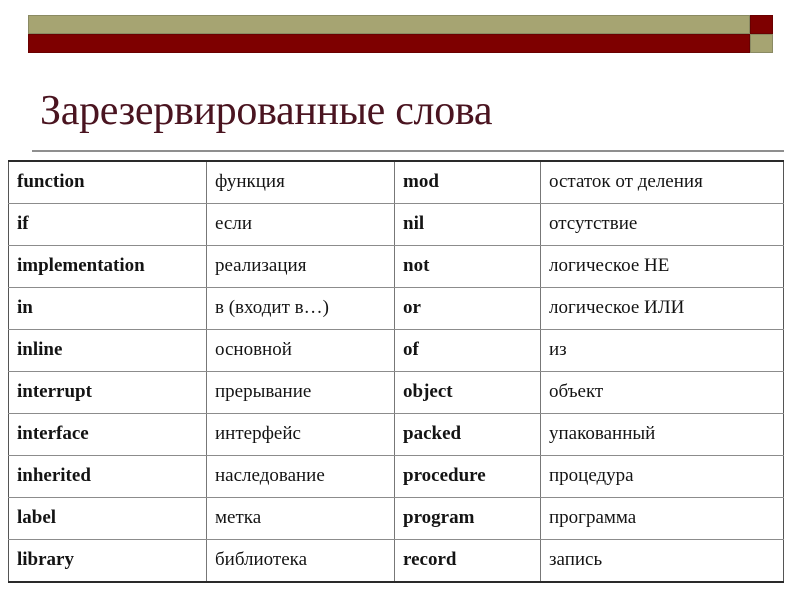  Describe the element at coordinates (107, 560) in the screenshot. I see `keyword-cell-left: library` at that location.